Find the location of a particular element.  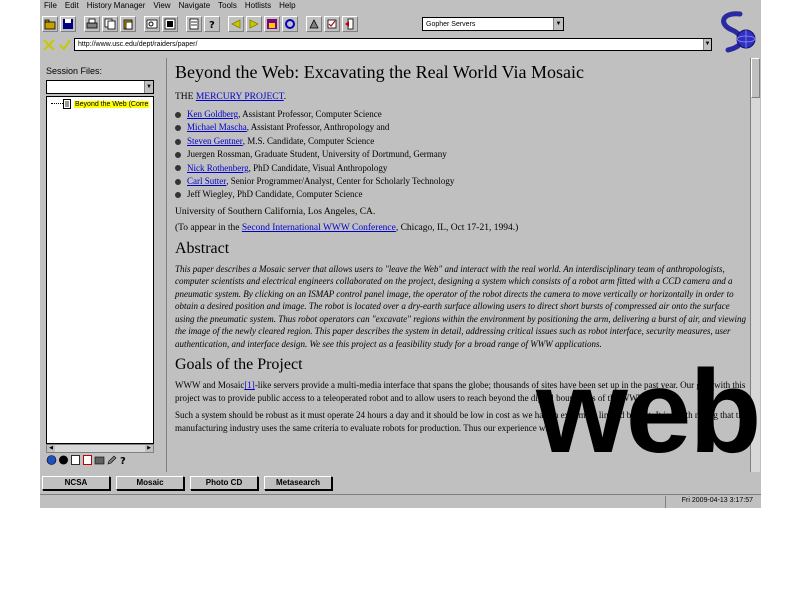

photo-cd-button: Photo CD is located at coordinates (224, 483).